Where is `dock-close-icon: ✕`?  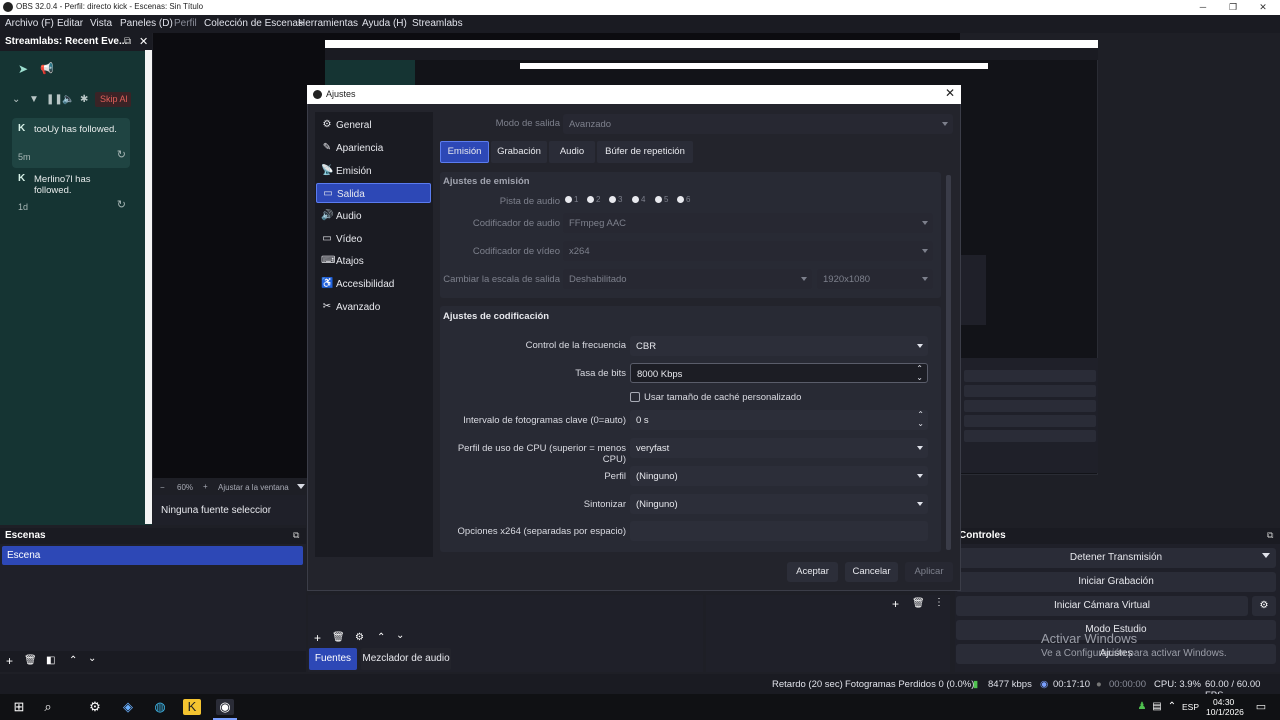
dock-close-icon: ✕ is located at coordinates (143, 41).